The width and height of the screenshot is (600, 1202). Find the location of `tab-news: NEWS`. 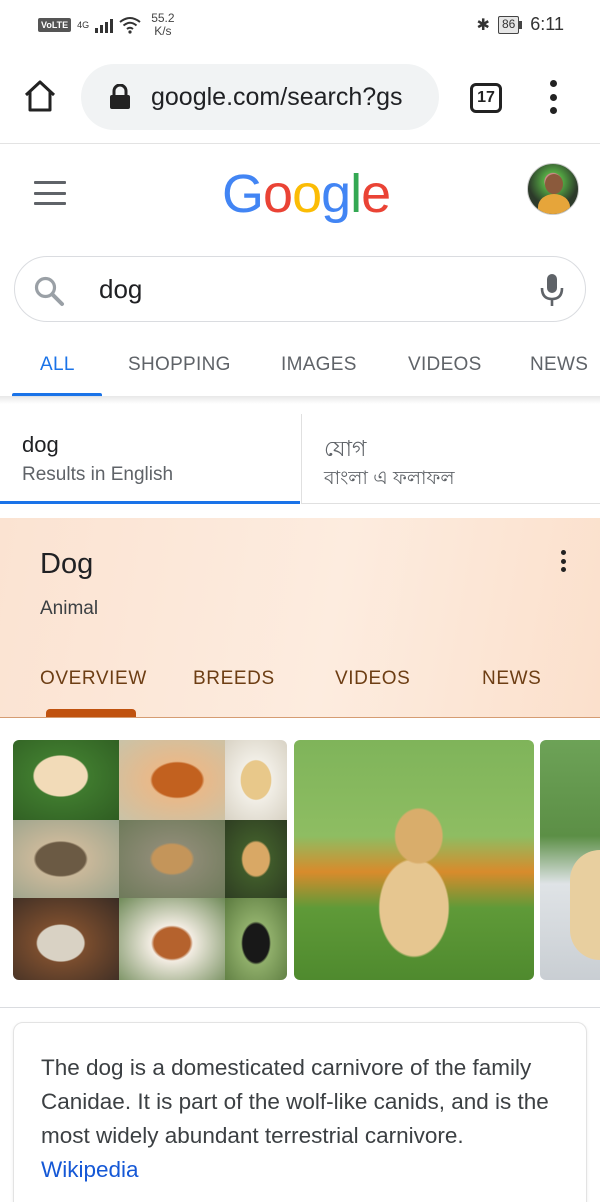

tab-news: NEWS is located at coordinates (559, 365).